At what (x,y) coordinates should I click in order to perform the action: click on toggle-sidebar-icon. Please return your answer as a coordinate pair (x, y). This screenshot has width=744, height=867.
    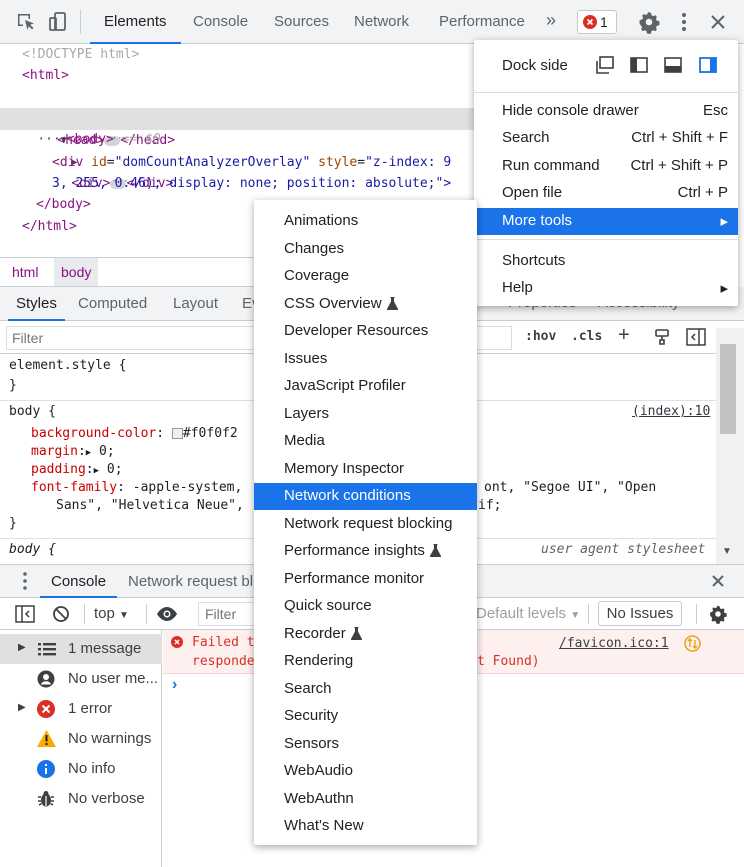
    Looking at the image, I should click on (696, 337).